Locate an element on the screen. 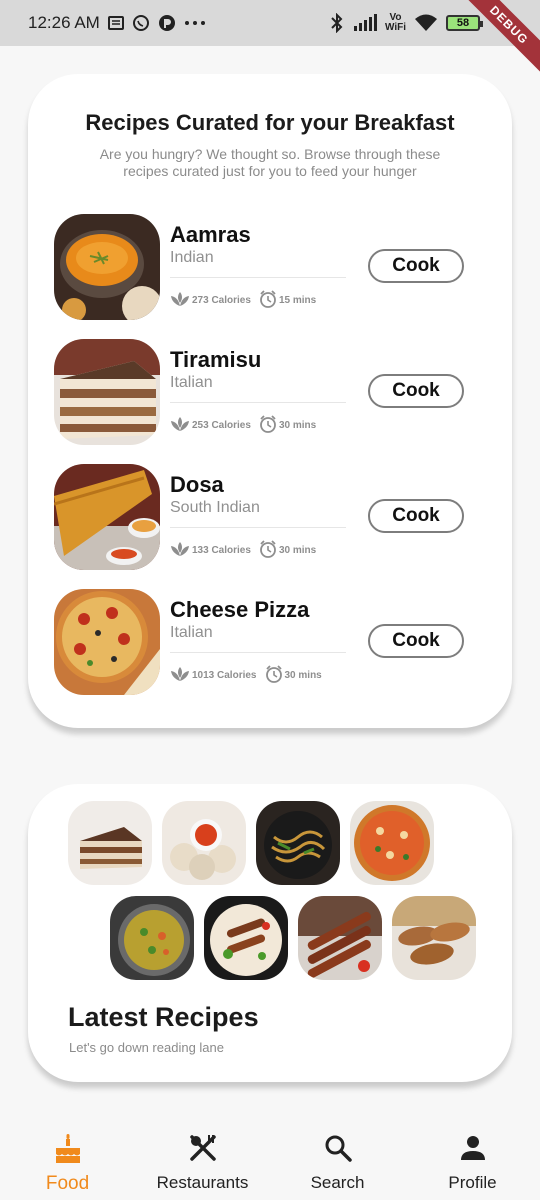 The image size is (540, 1200). recipe-name: Cheese Pizza is located at coordinates (240, 609).